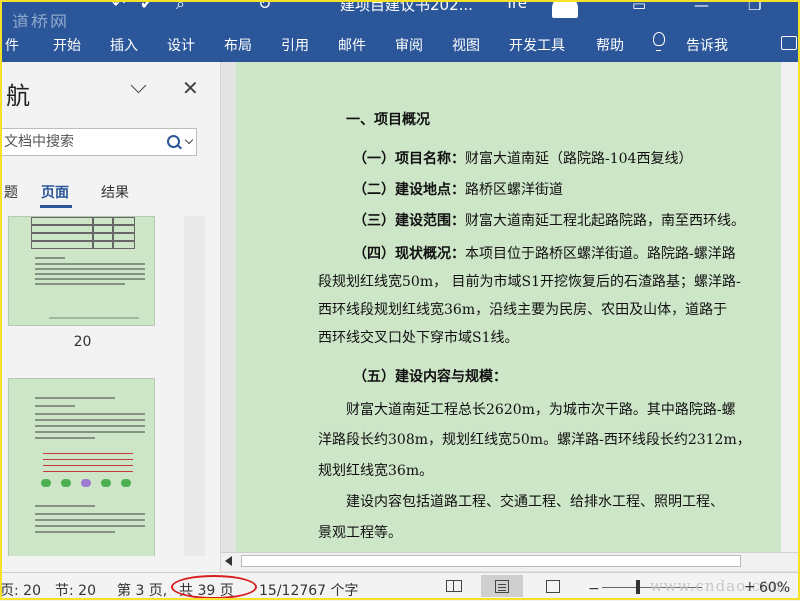 Image resolution: width=800 pixels, height=601 pixels. What do you see at coordinates (529, 282) in the screenshot?
I see `paragraph-line: 段规划红线宽50m， 目前为市域S1开挖恢复后的石渣路基；螺洋路-` at bounding box center [529, 282].